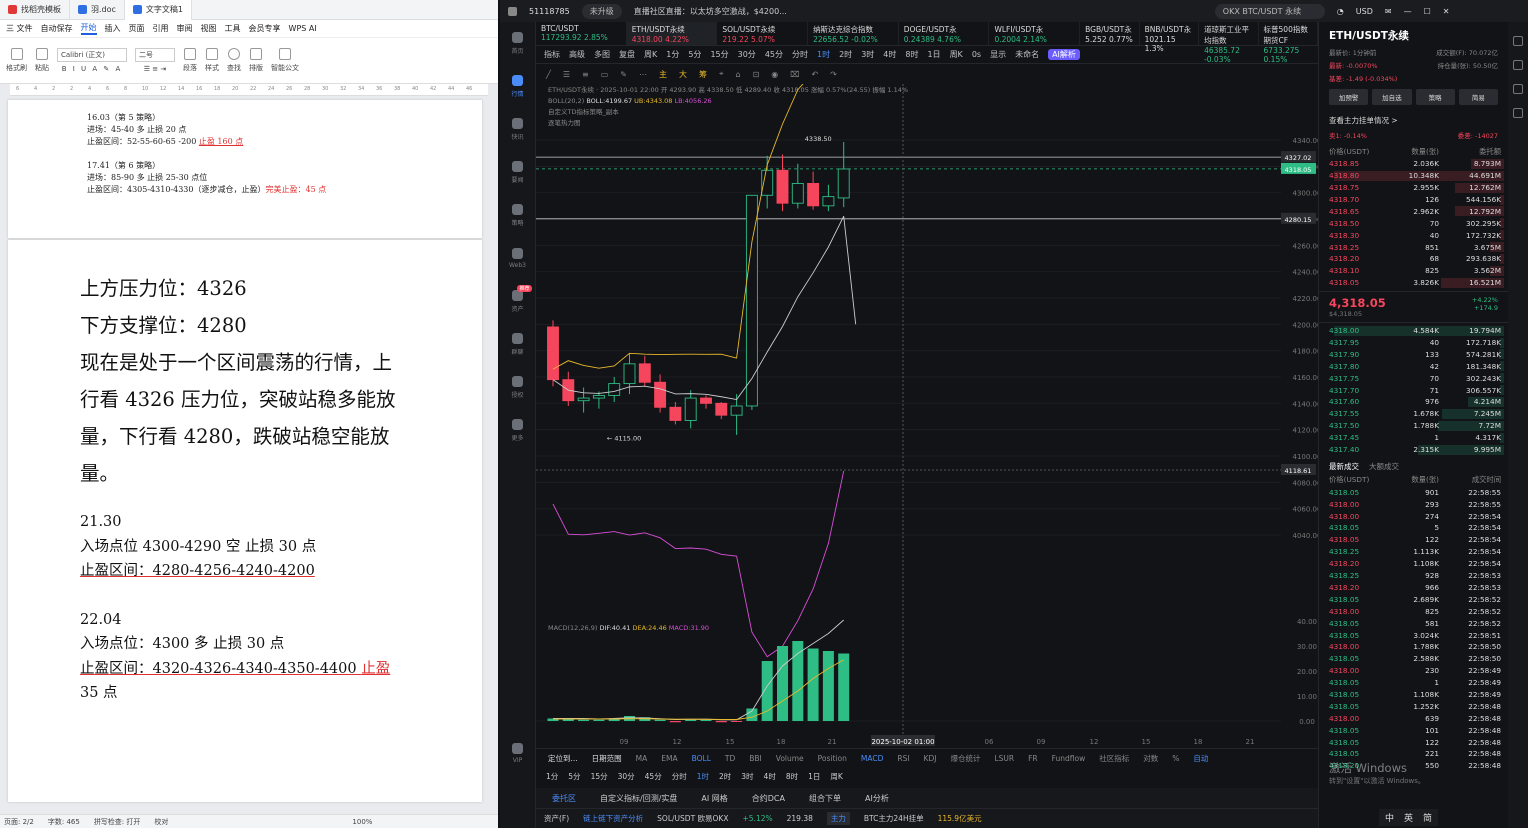 The image size is (1528, 828). Describe the element at coordinates (113, 28) in the screenshot. I see `menu-insert: 插入` at that location.